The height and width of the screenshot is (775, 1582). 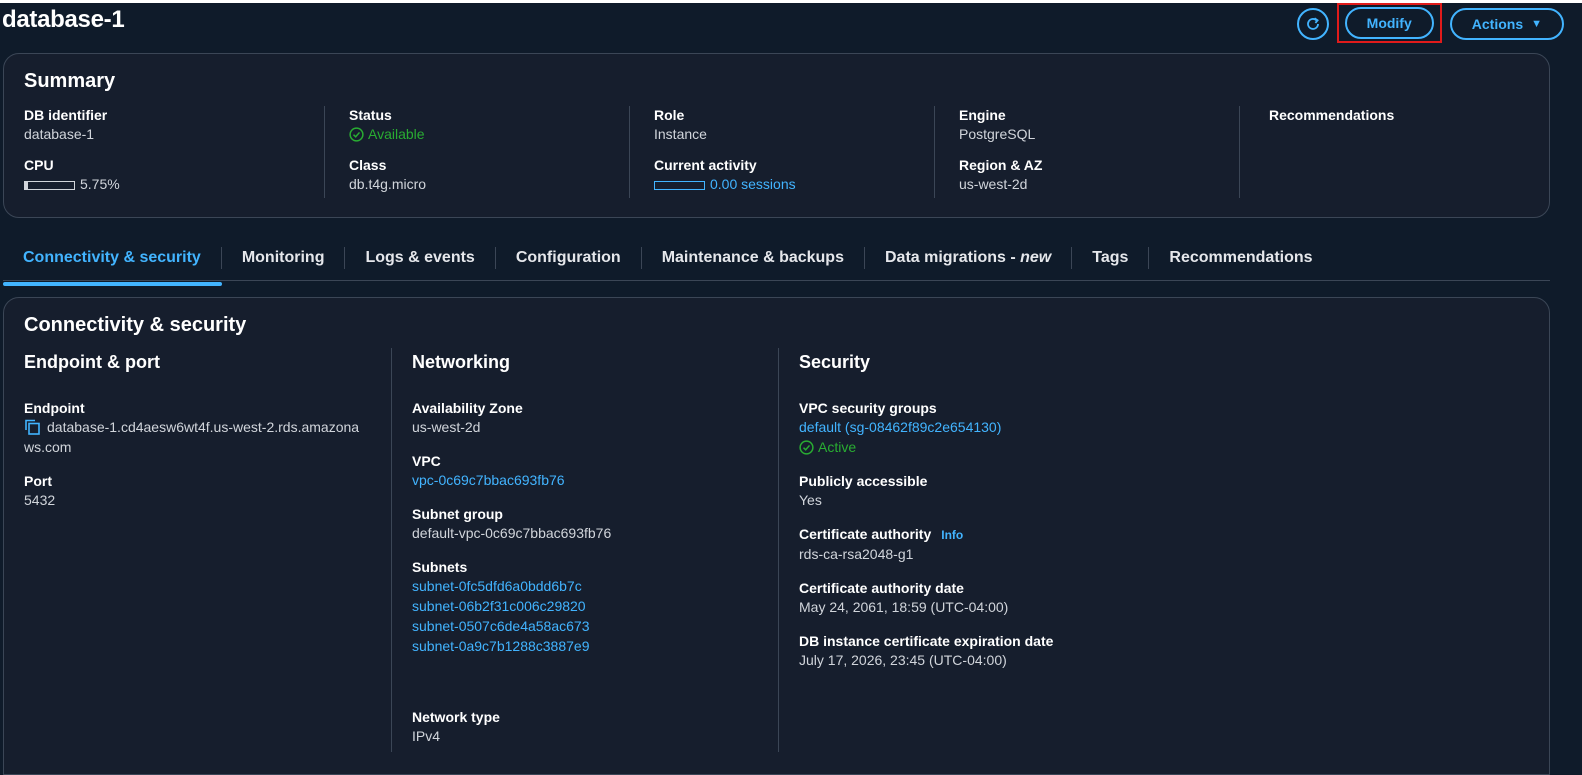 What do you see at coordinates (680, 134) in the screenshot?
I see `role-value: Instance` at bounding box center [680, 134].